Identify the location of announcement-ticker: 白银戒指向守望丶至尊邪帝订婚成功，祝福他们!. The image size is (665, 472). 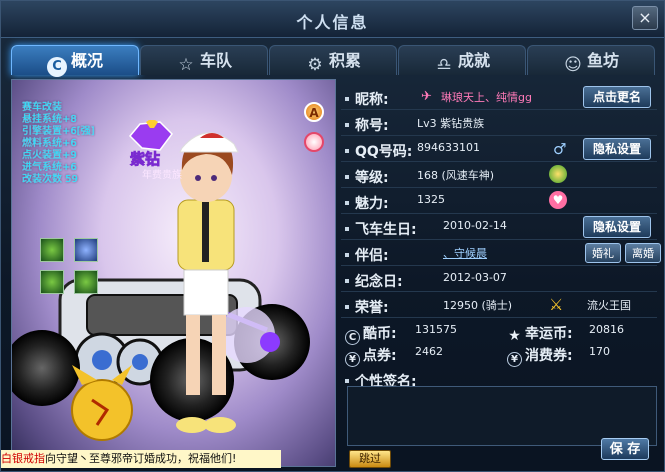
(141, 459).